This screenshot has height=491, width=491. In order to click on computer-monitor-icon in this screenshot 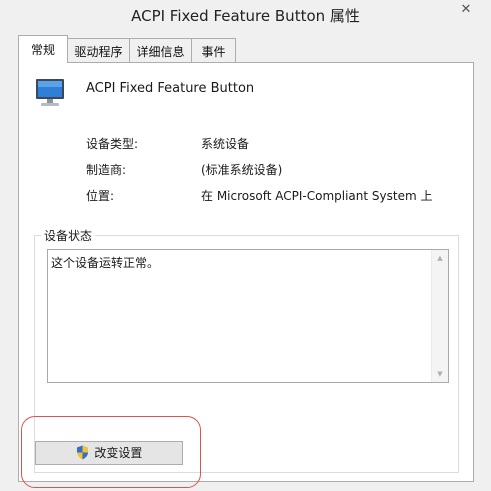, I will do `click(50, 93)`.